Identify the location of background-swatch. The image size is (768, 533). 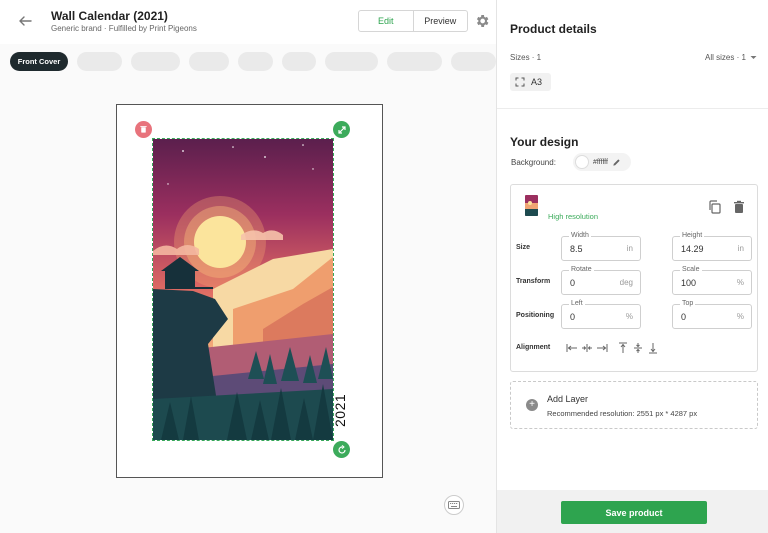
(582, 162).